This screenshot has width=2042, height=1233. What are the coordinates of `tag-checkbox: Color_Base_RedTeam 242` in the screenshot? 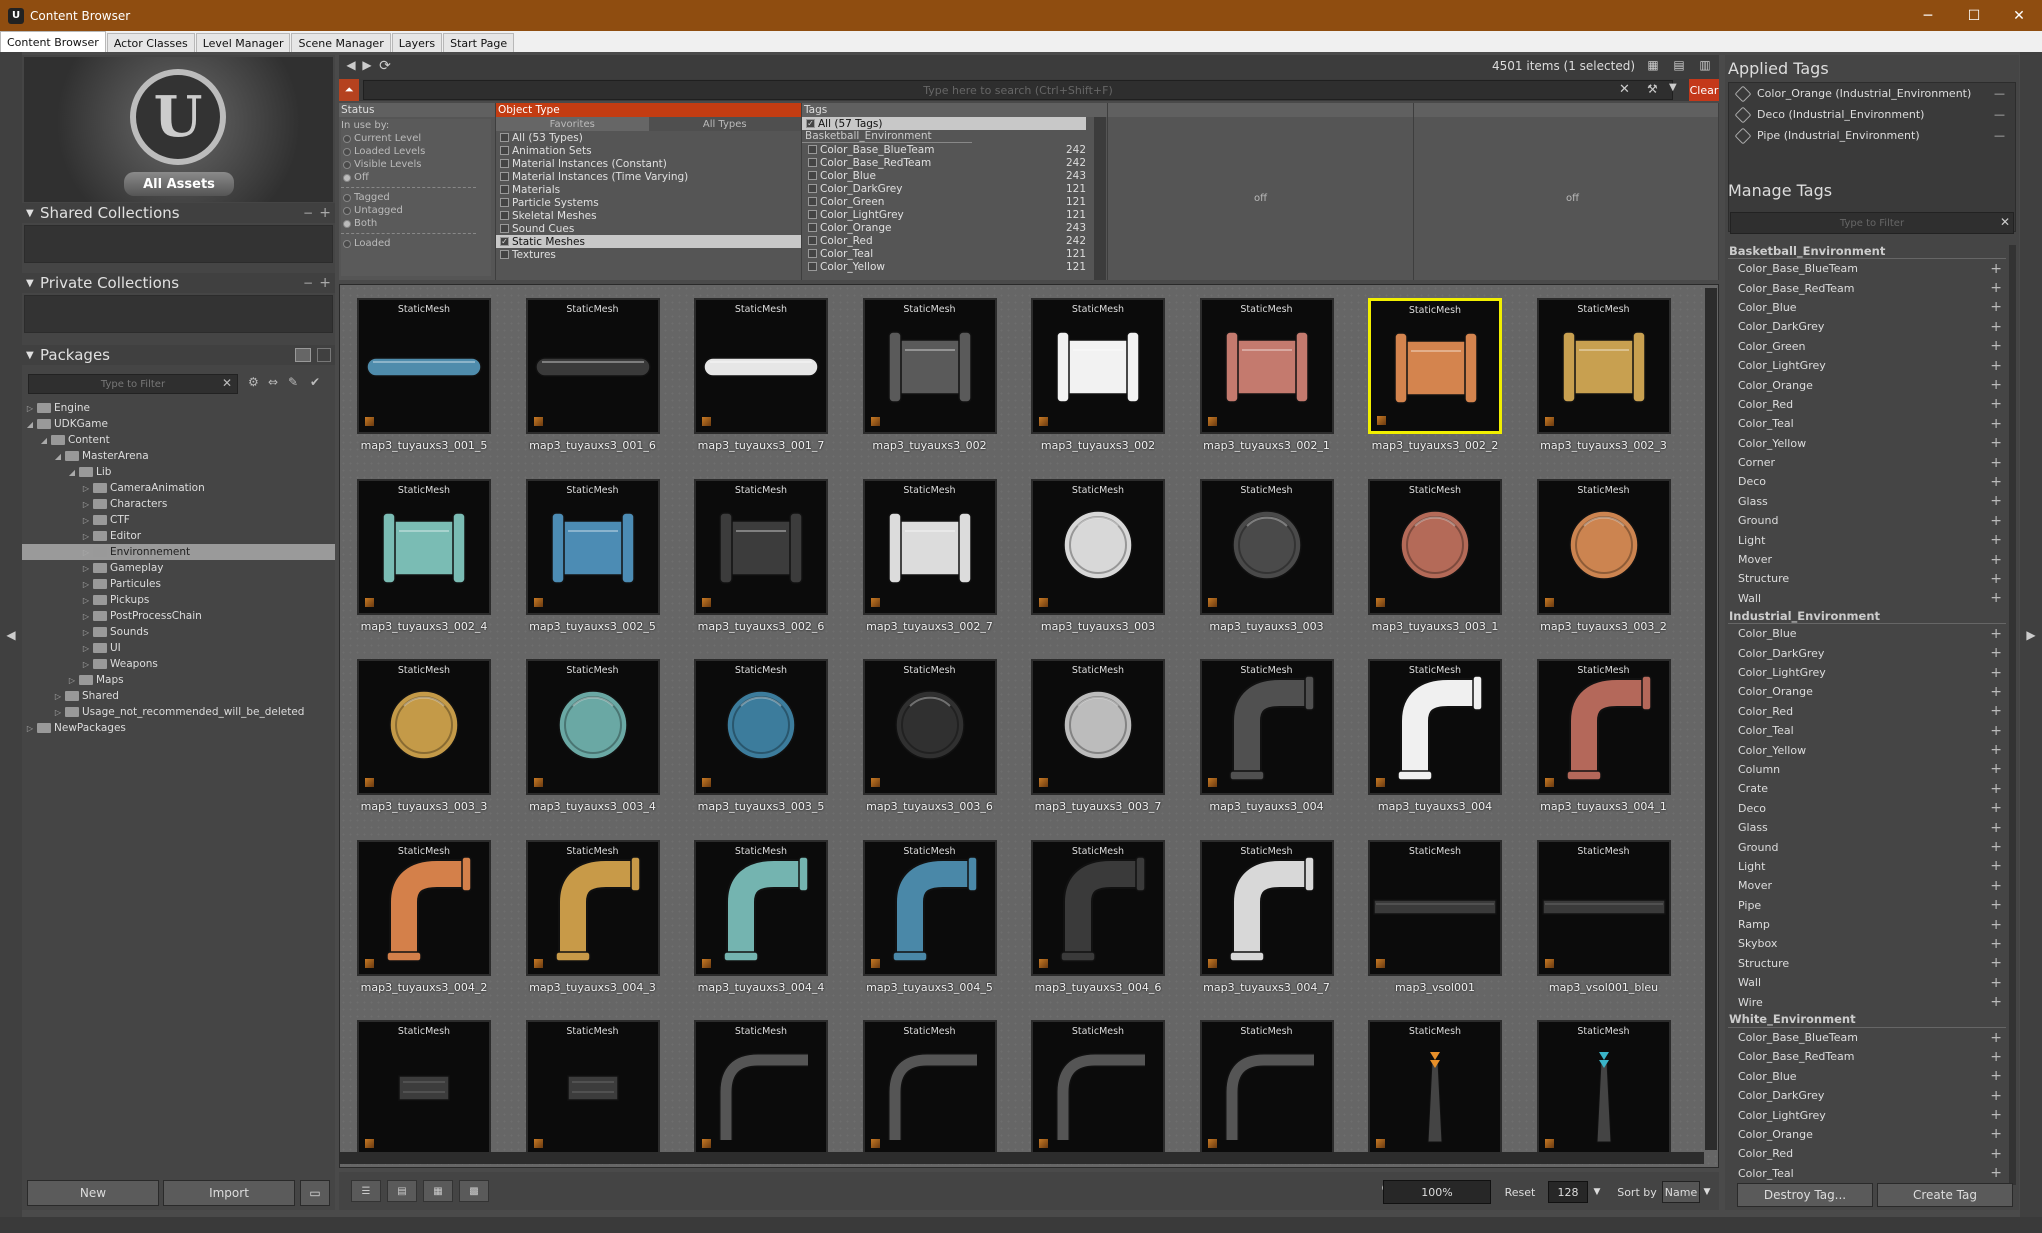 It's located at (947, 162).